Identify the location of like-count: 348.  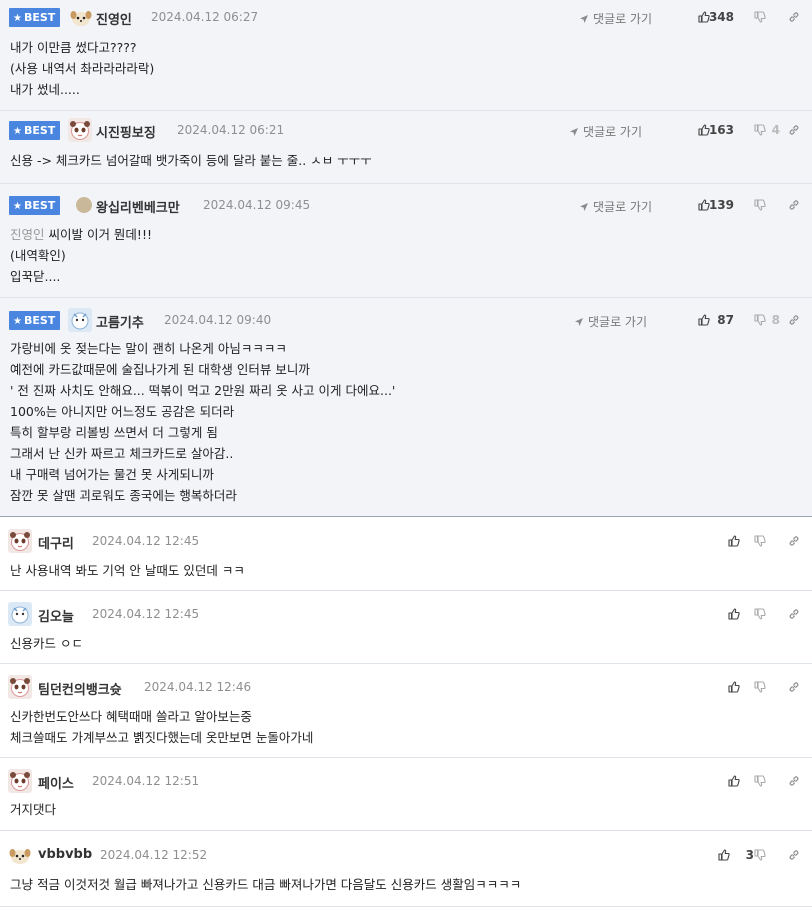
(721, 17).